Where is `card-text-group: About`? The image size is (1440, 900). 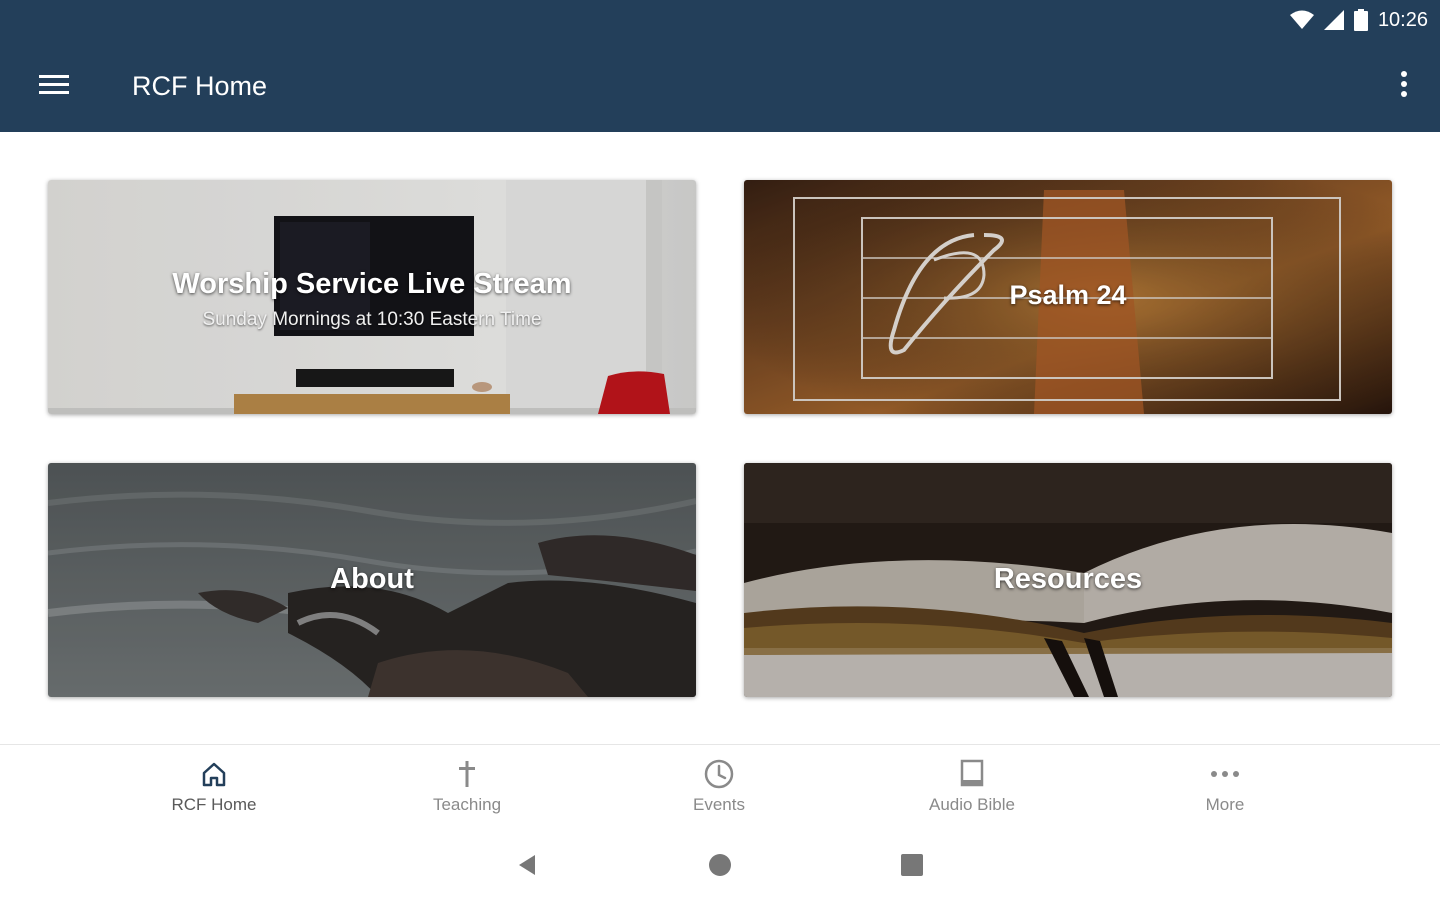
card-text-group: About is located at coordinates (372, 579).